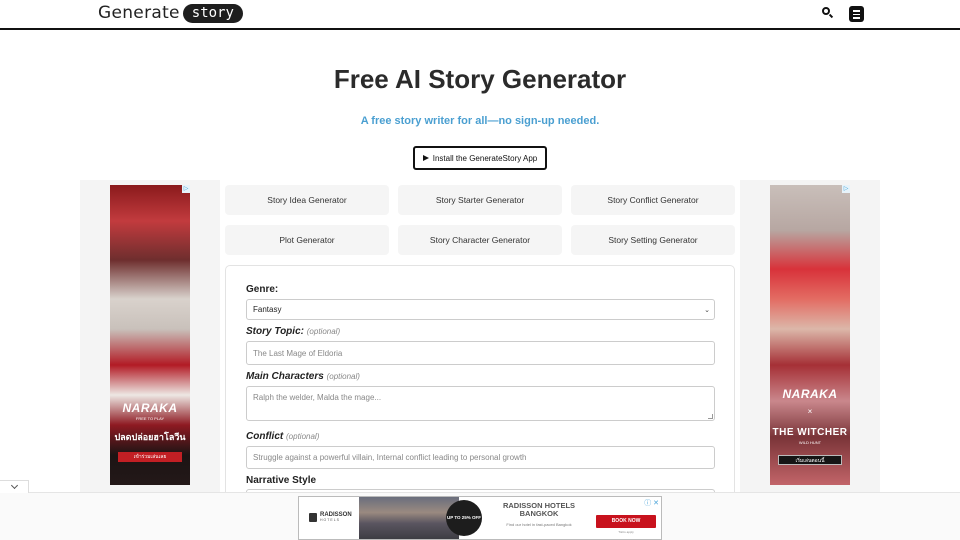  I want to click on page-title: Free AI Story Generator, so click(480, 79).